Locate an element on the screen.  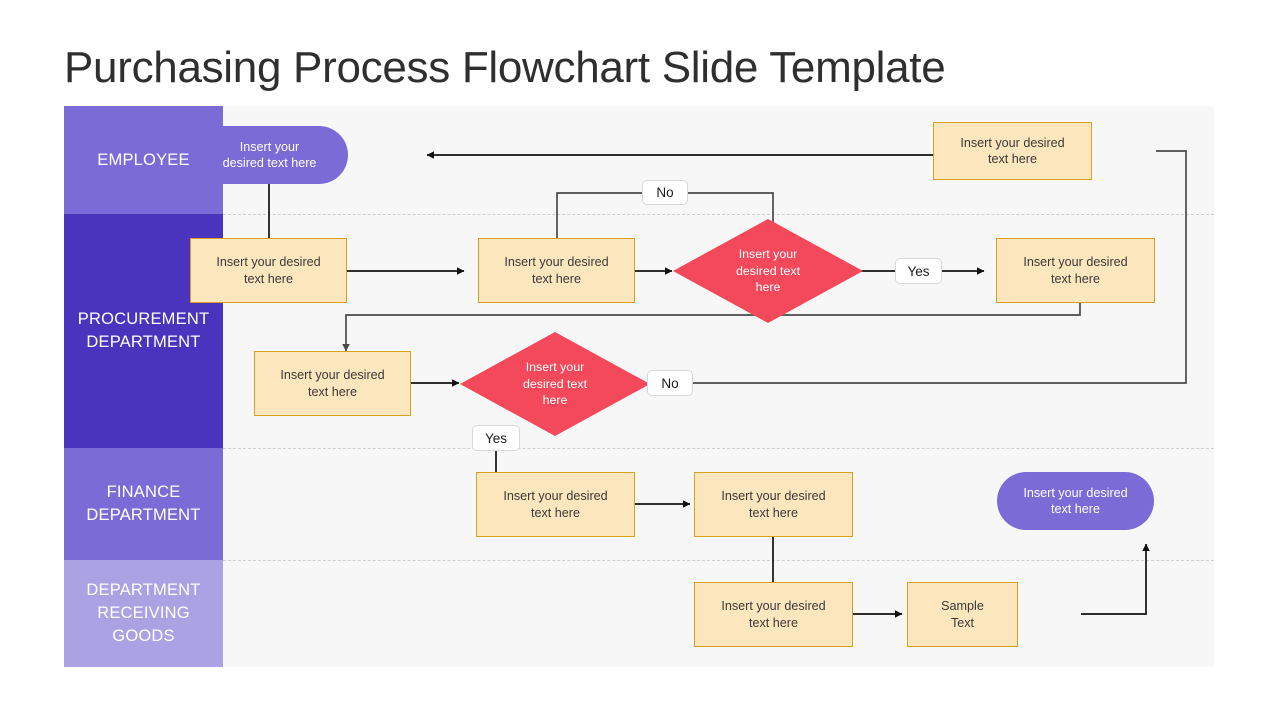
node-finance-1: Insert your desired text here is located at coordinates (555, 504).